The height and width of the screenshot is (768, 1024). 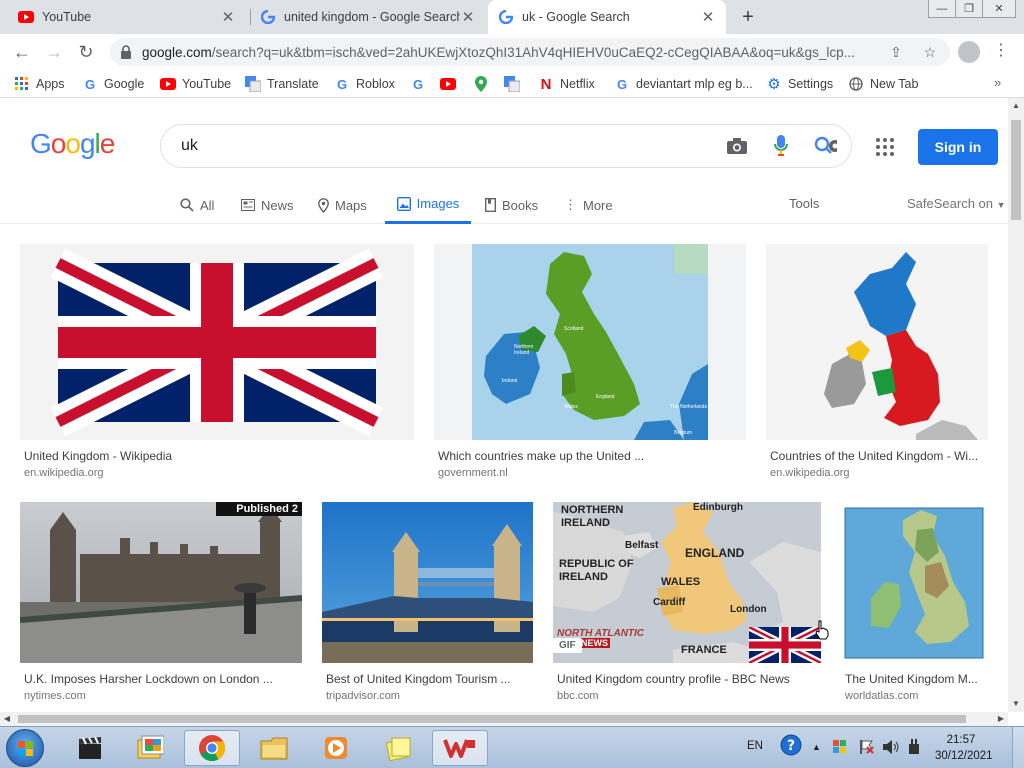 What do you see at coordinates (607, 17) in the screenshot?
I see `tab-uk-search: uk - Google Search ✕` at bounding box center [607, 17].